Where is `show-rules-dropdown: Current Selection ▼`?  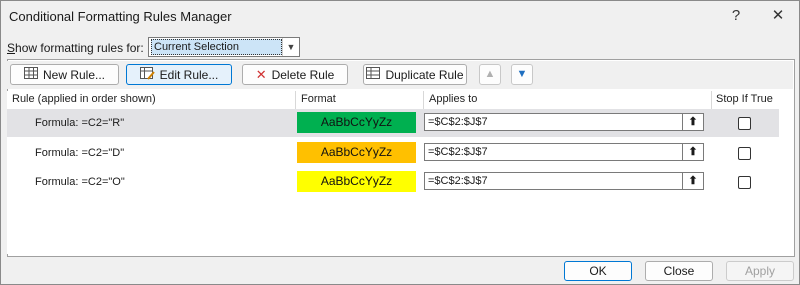 show-rules-dropdown: Current Selection ▼ is located at coordinates (224, 47).